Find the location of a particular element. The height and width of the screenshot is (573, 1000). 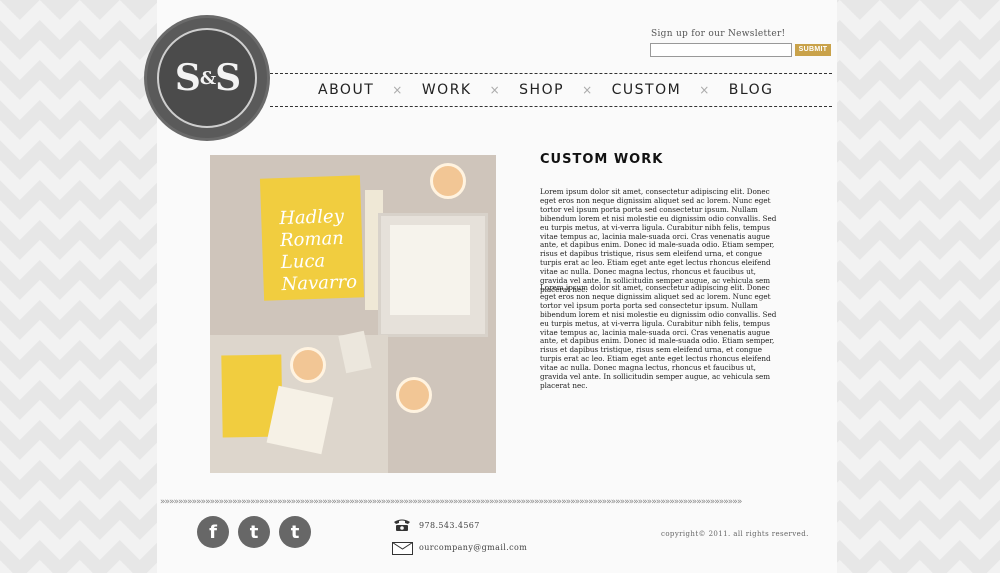

nav-custom: CUSTOM is located at coordinates (647, 90).